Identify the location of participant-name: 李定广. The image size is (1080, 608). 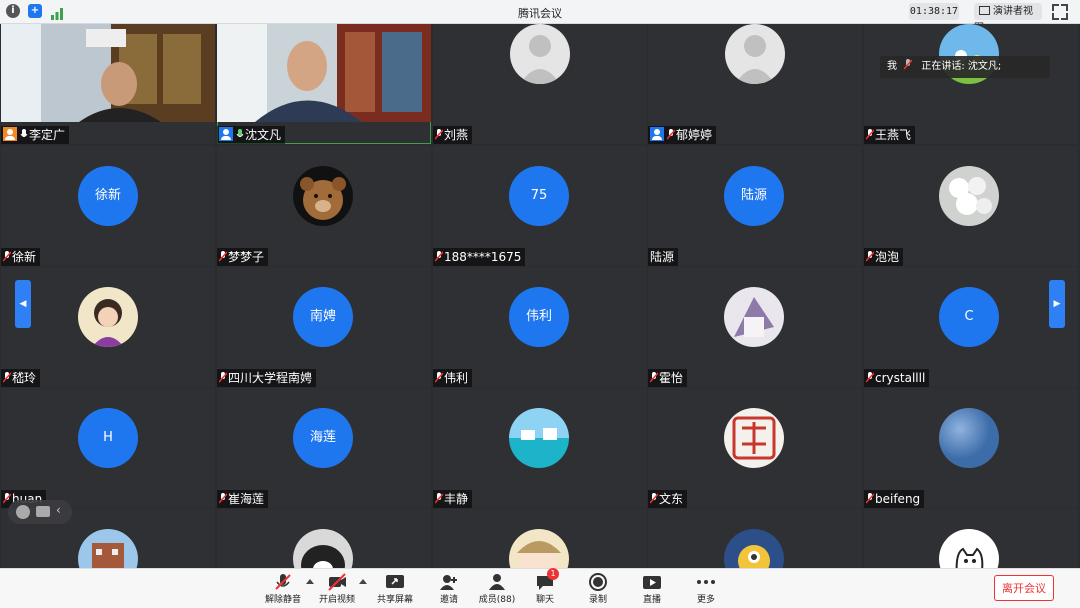
(47, 135).